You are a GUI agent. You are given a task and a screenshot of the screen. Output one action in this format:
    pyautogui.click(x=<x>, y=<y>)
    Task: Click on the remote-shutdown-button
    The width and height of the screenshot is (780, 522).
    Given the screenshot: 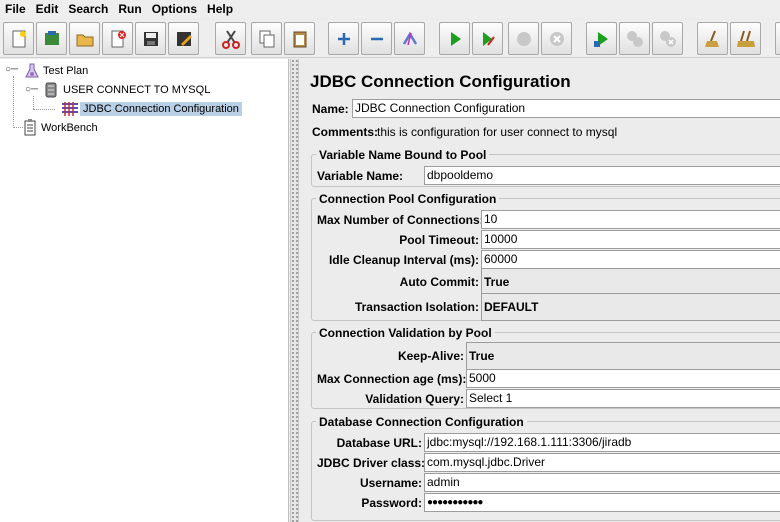 What is the action you would take?
    pyautogui.click(x=667, y=38)
    